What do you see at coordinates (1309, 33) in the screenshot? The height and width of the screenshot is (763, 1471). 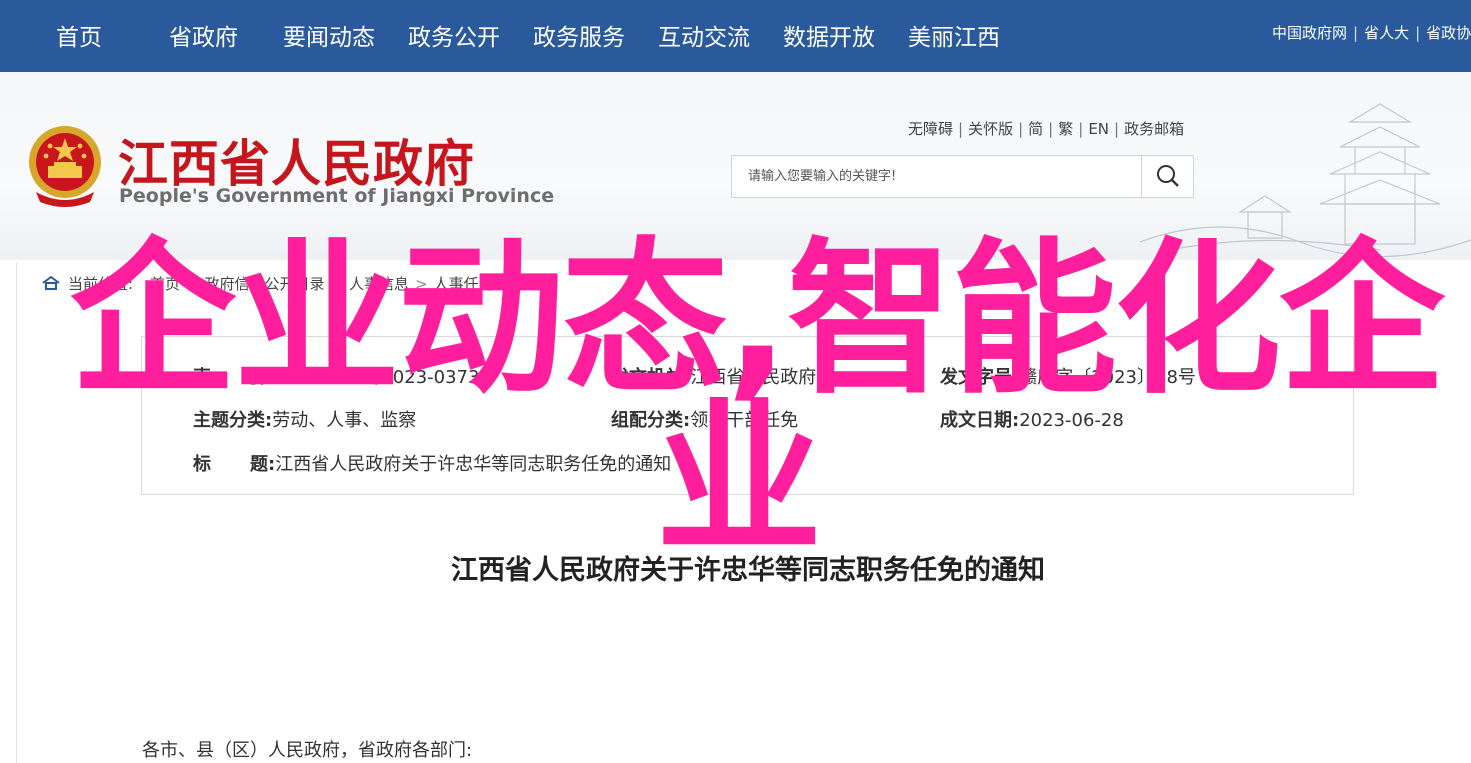 I see `link-china-gov: 中国政府网` at bounding box center [1309, 33].